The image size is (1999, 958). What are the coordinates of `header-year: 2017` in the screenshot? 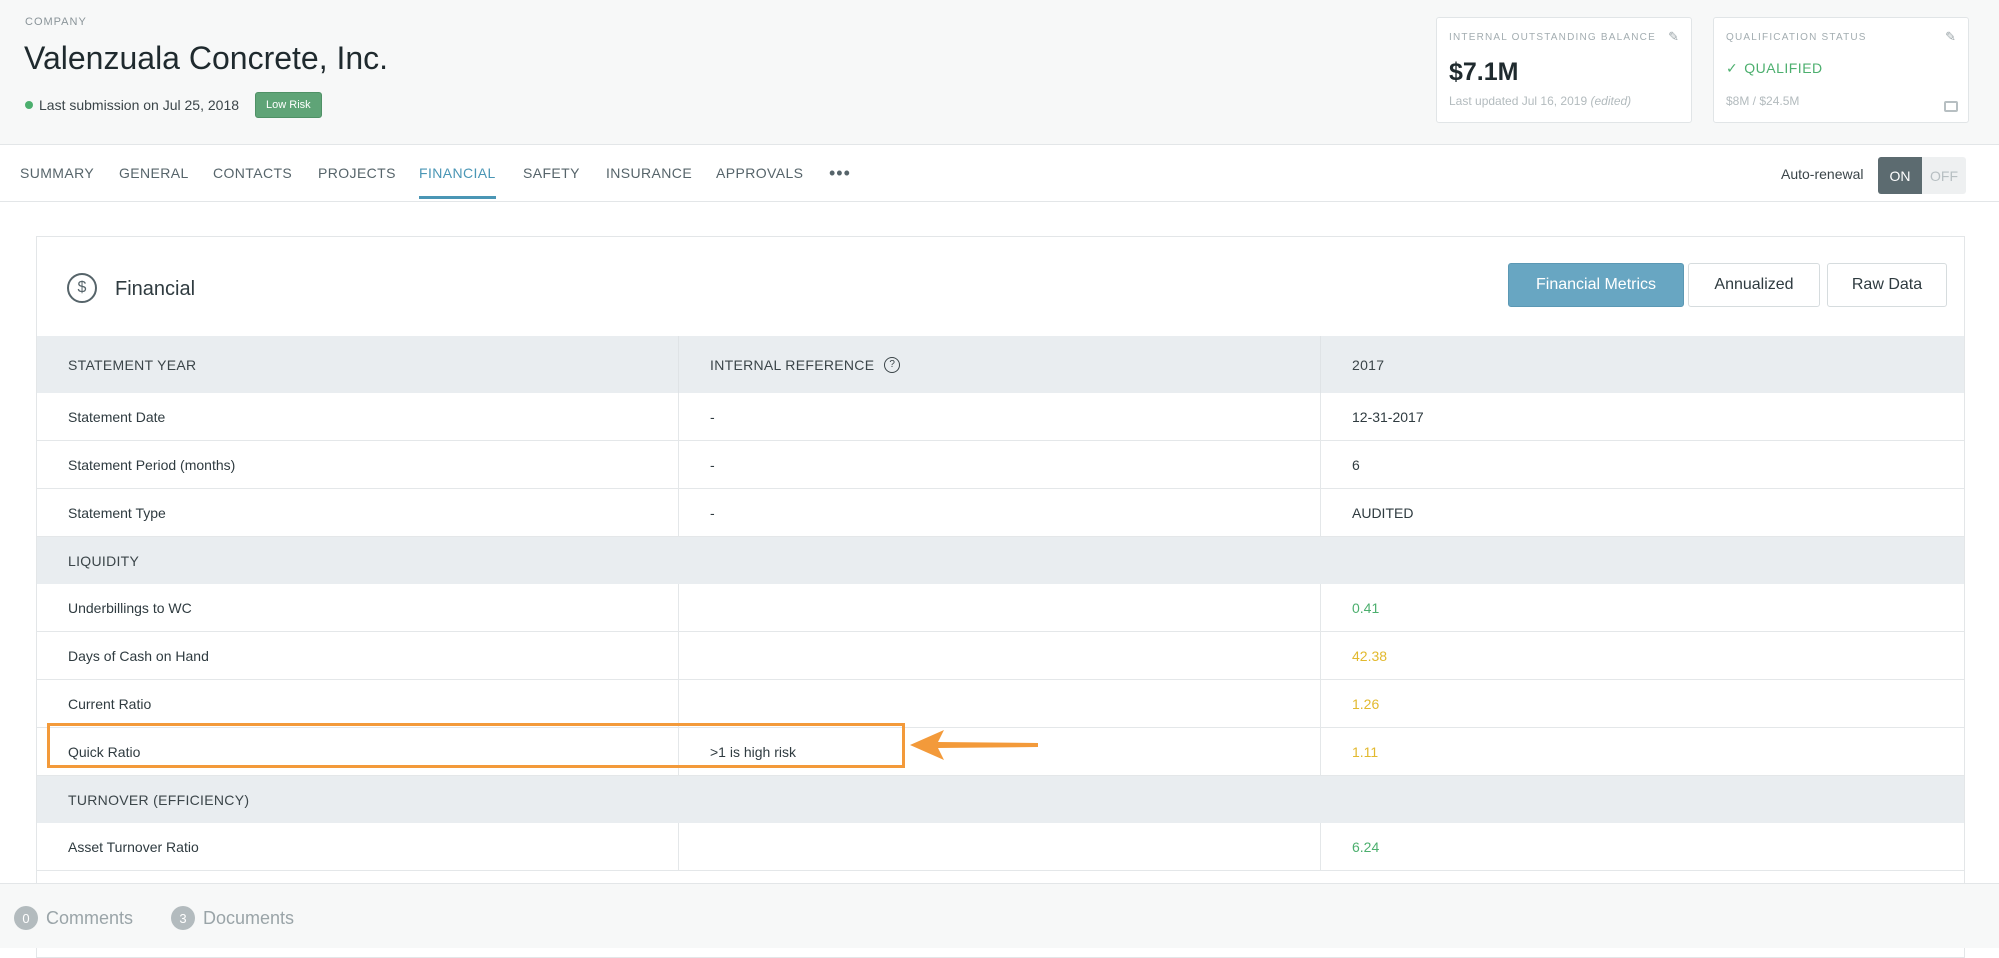 It's located at (1642, 364).